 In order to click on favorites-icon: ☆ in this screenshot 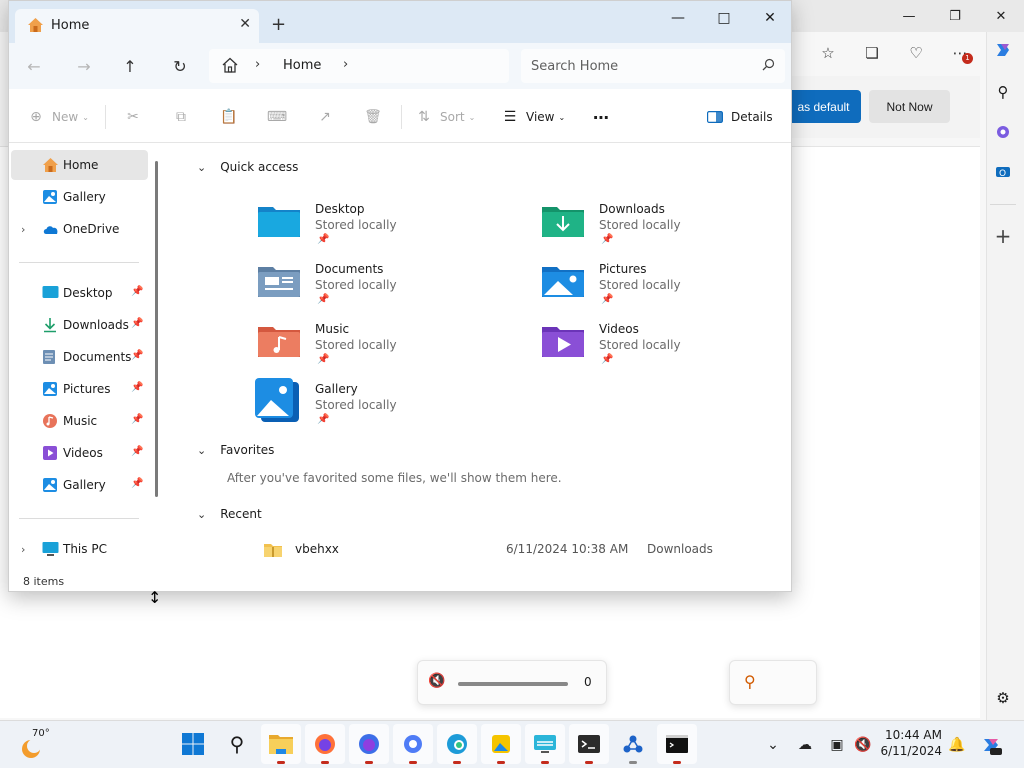, I will do `click(828, 53)`.